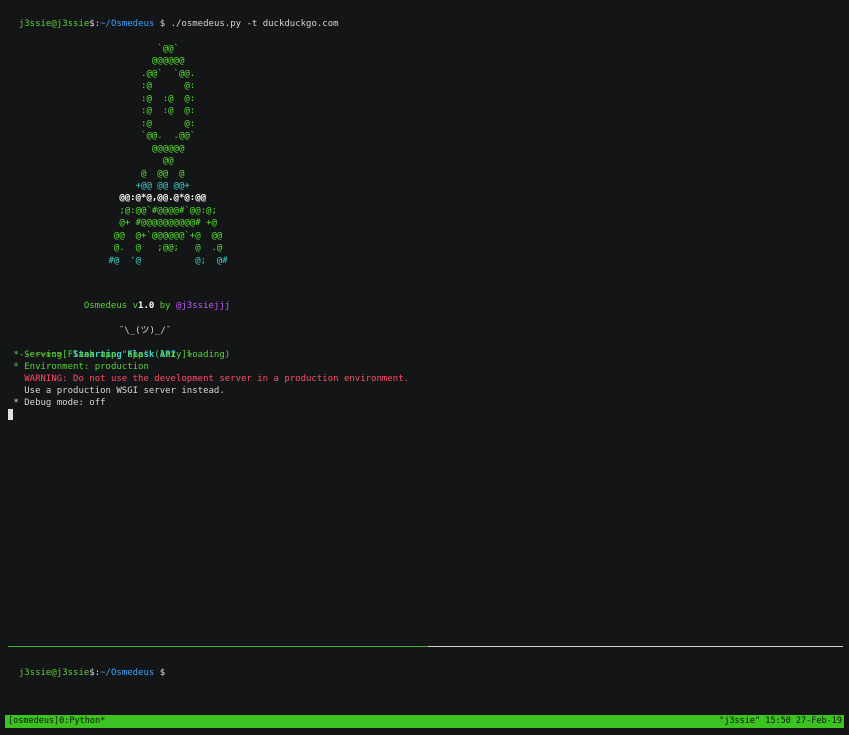 Image resolution: width=849 pixels, height=735 pixels. I want to click on shrug-line: ¯\_(ツ)_/¯, so click(139, 325).